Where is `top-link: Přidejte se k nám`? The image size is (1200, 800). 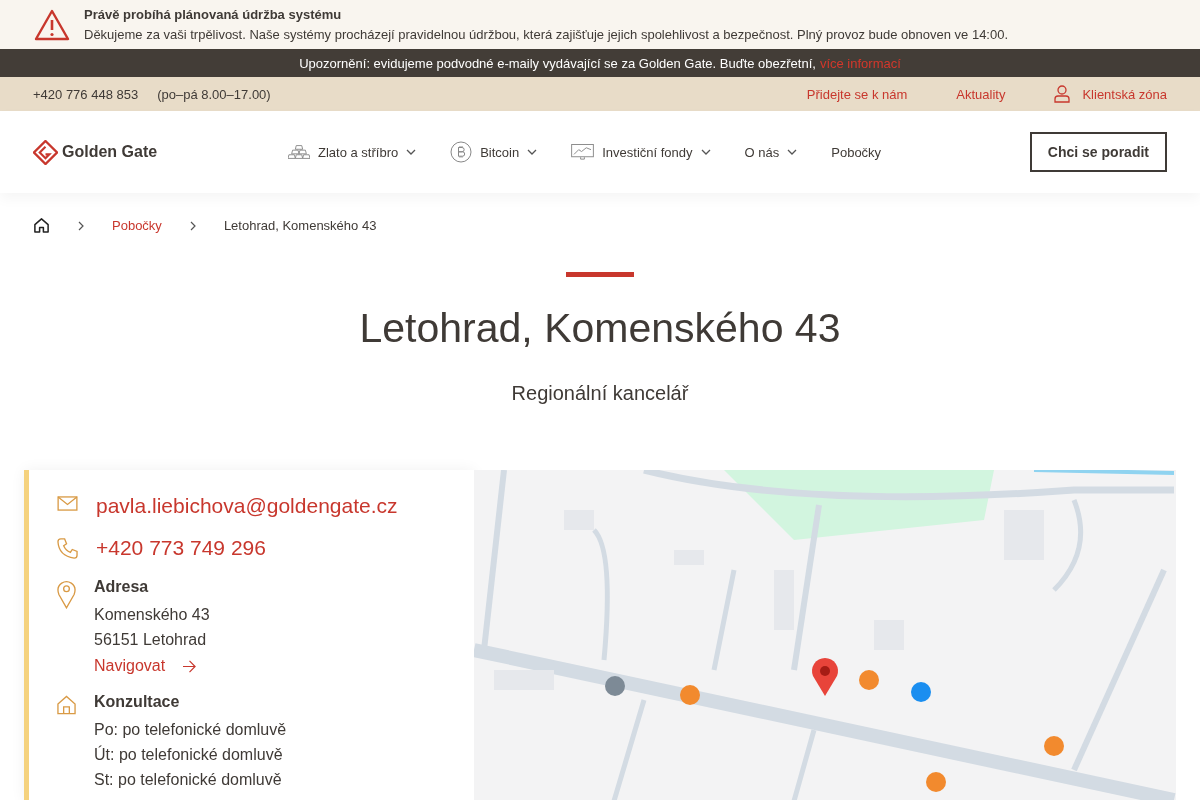
top-link: Přidejte se k nám is located at coordinates (857, 94).